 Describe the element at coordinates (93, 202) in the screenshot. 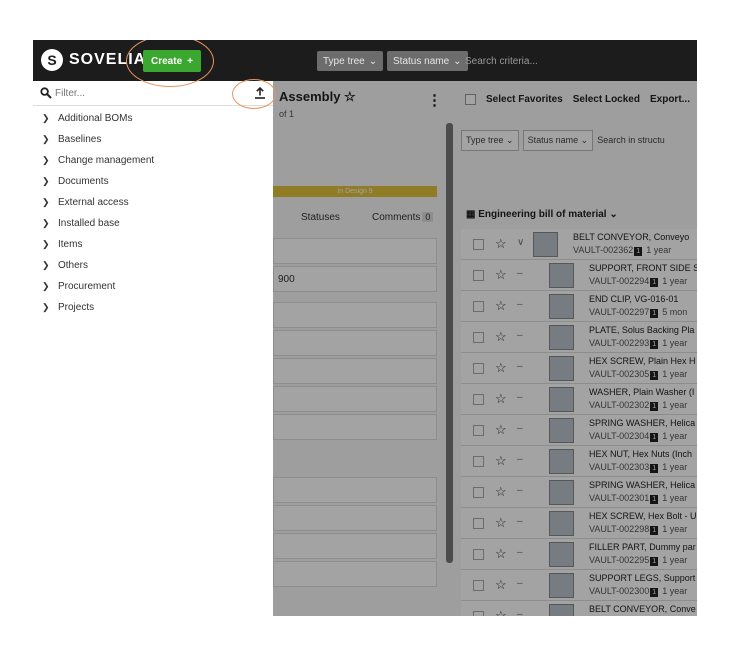

I see `nav-item-label: External access` at that location.